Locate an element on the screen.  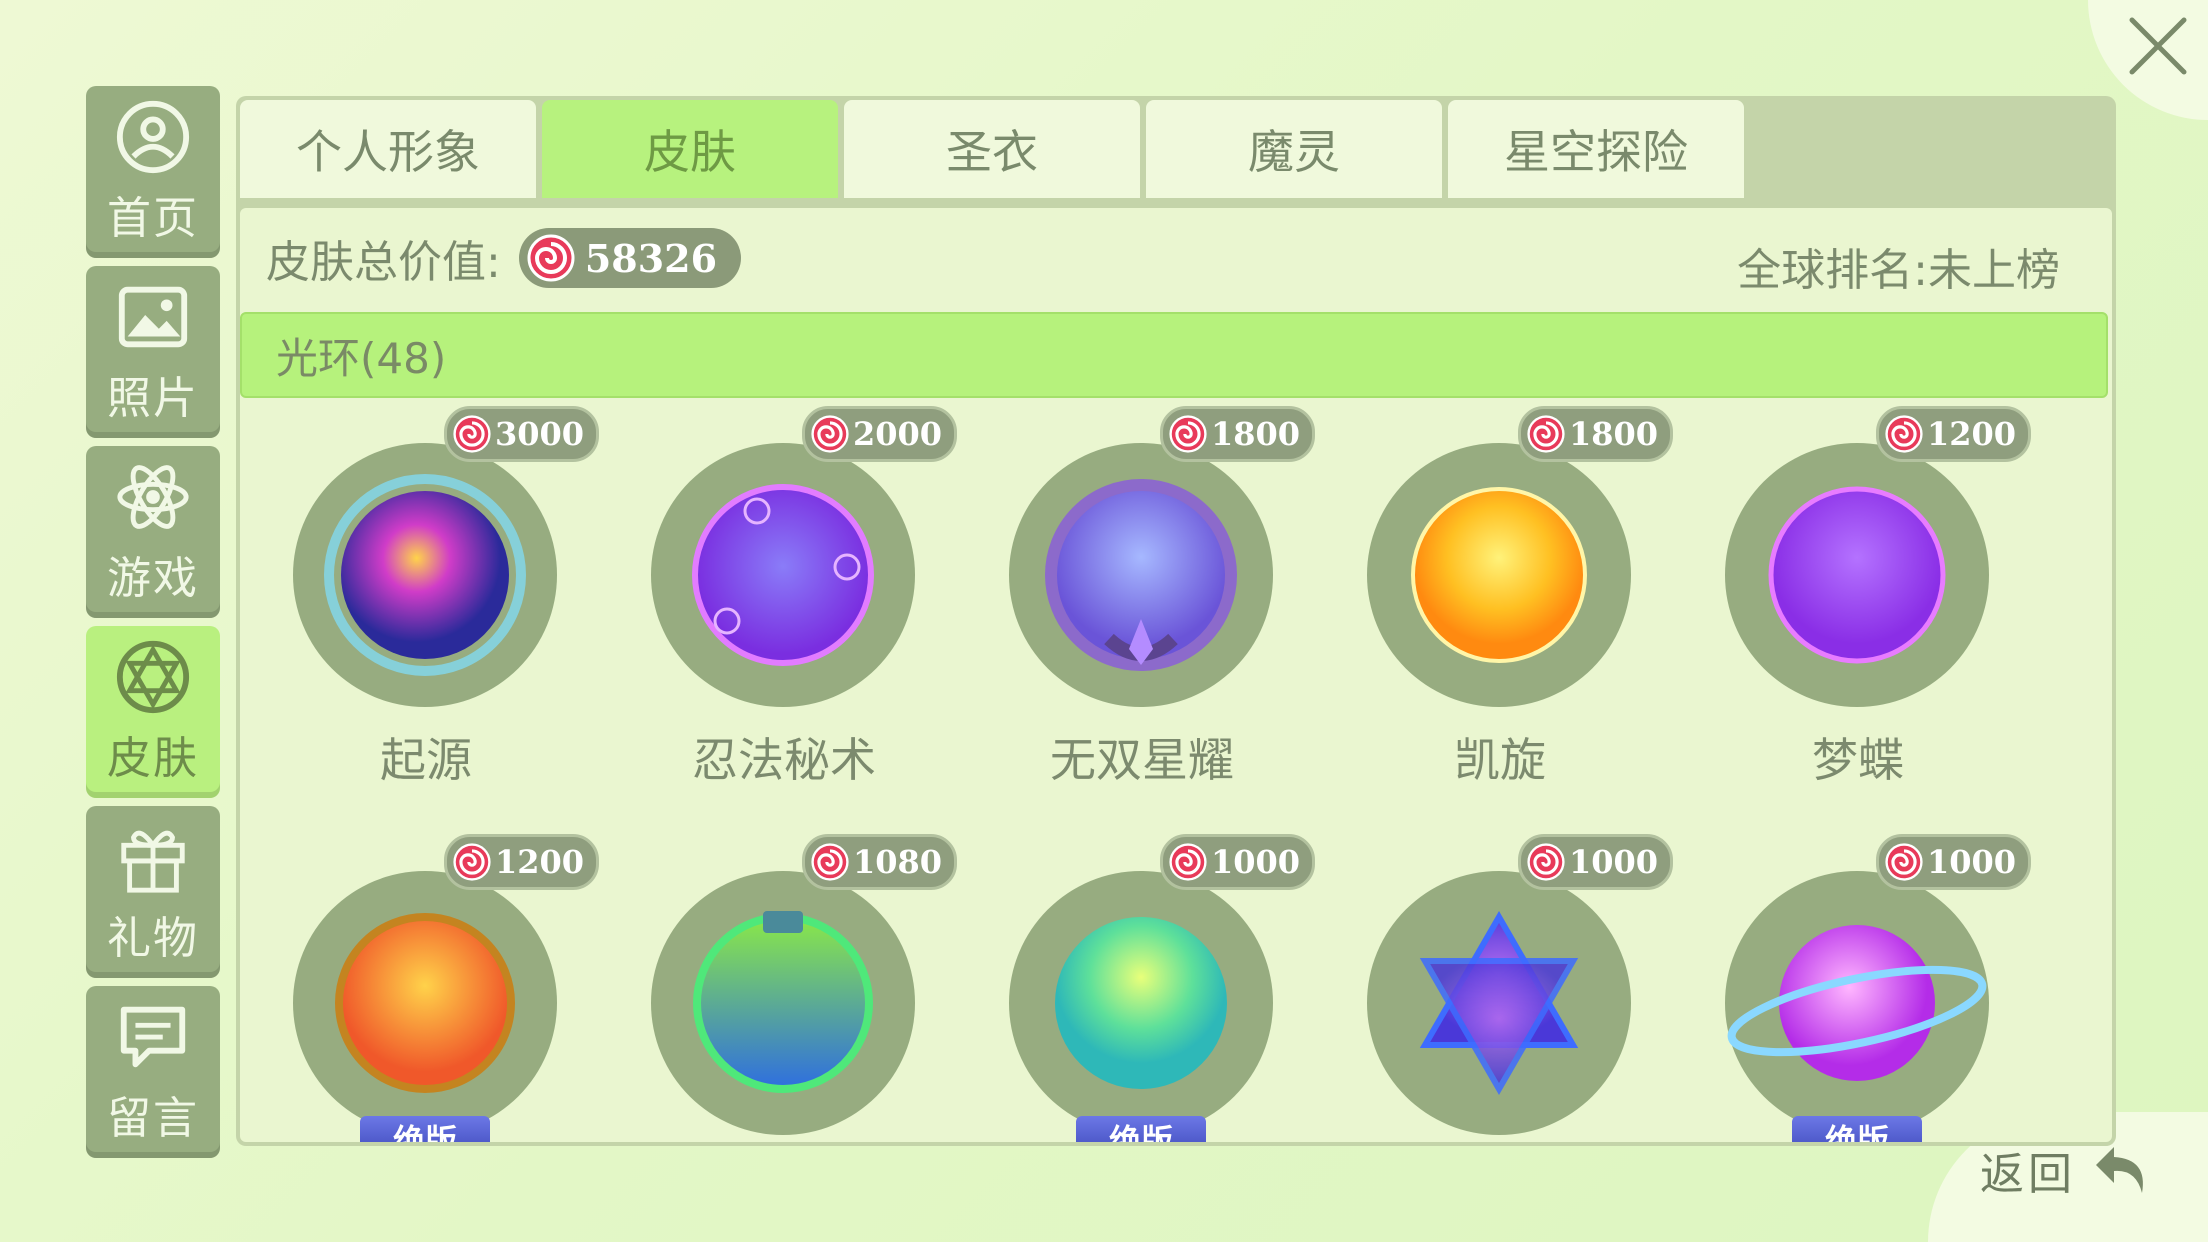
skin-name: 忍法秘术 is located at coordinates (784, 760).